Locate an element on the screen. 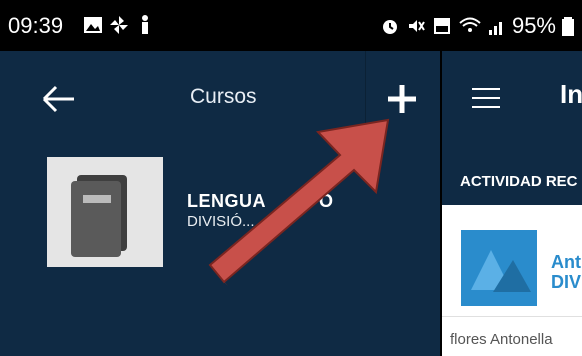  back-button is located at coordinates (60, 99).